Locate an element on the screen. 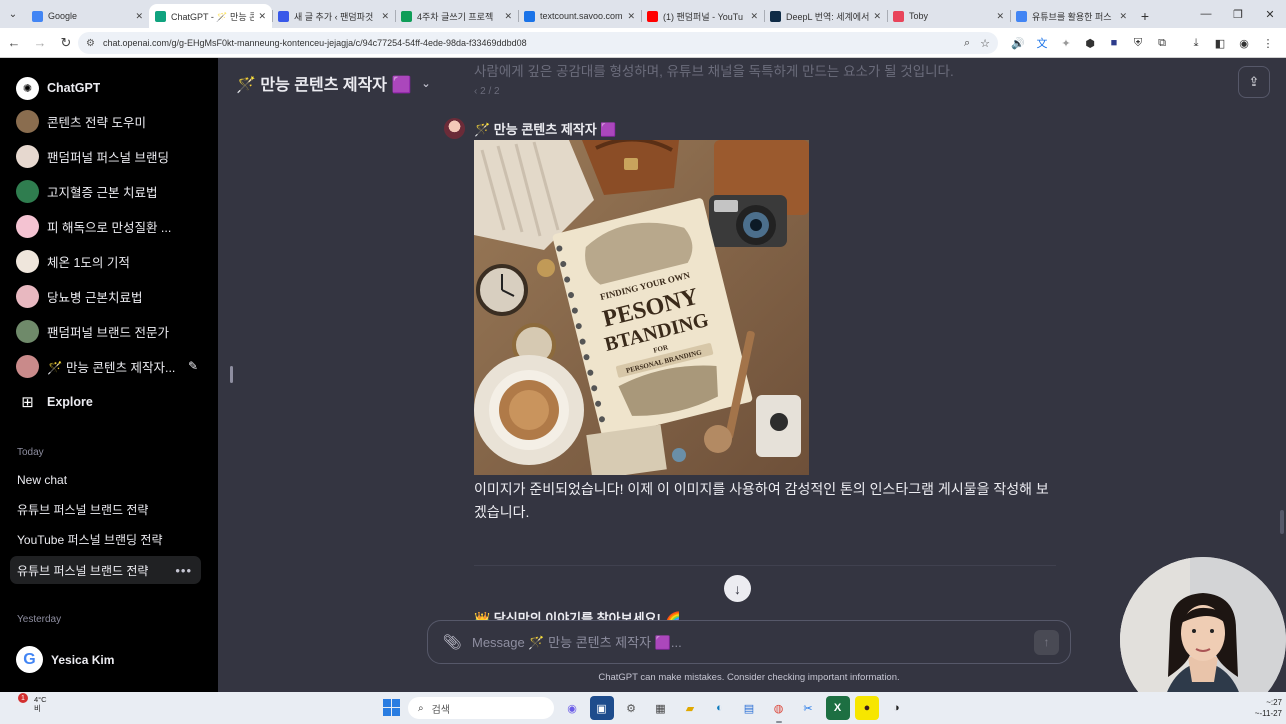 This screenshot has width=1286, height=724. extension-icon: ⬢ is located at coordinates (1090, 43).